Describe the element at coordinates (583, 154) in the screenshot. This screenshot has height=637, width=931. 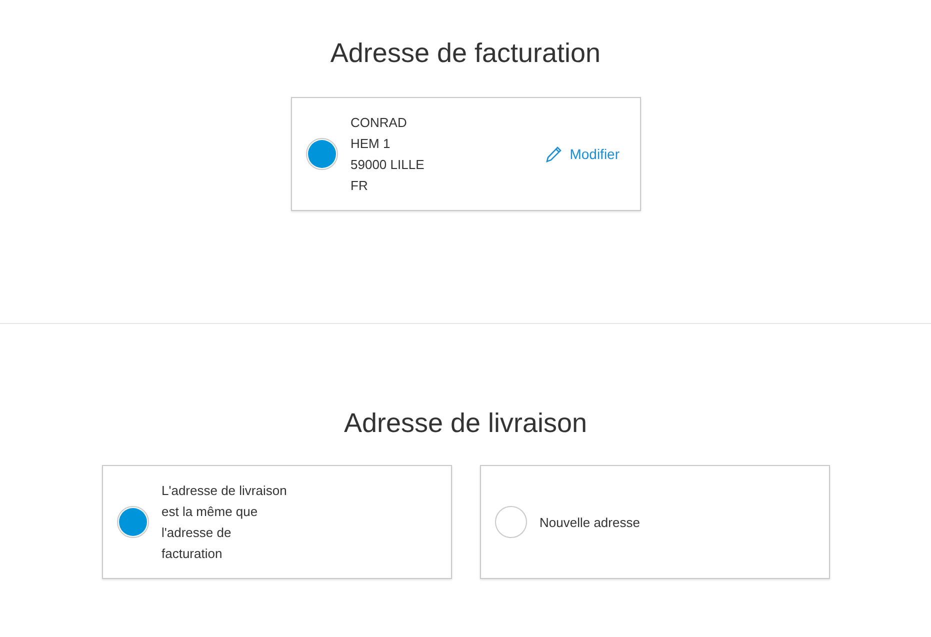
I see `edit-link: Modifier` at that location.